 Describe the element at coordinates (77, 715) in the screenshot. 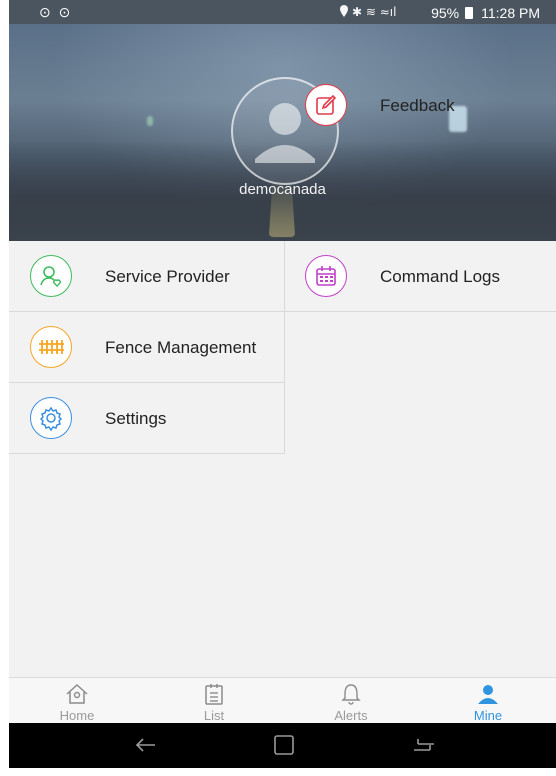

I see `tab-label: Home` at that location.